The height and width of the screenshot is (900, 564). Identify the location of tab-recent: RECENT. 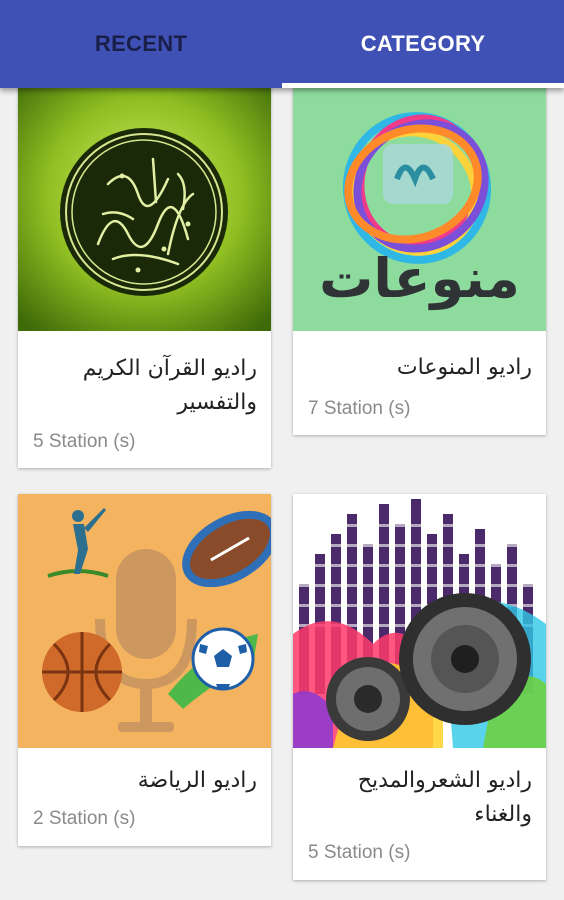
(141, 44).